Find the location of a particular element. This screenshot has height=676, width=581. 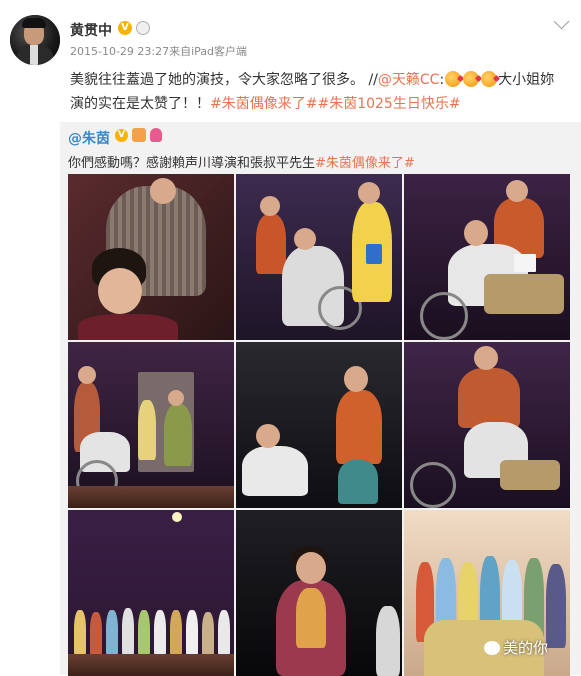

watermark: 美的你 is located at coordinates (515, 647).